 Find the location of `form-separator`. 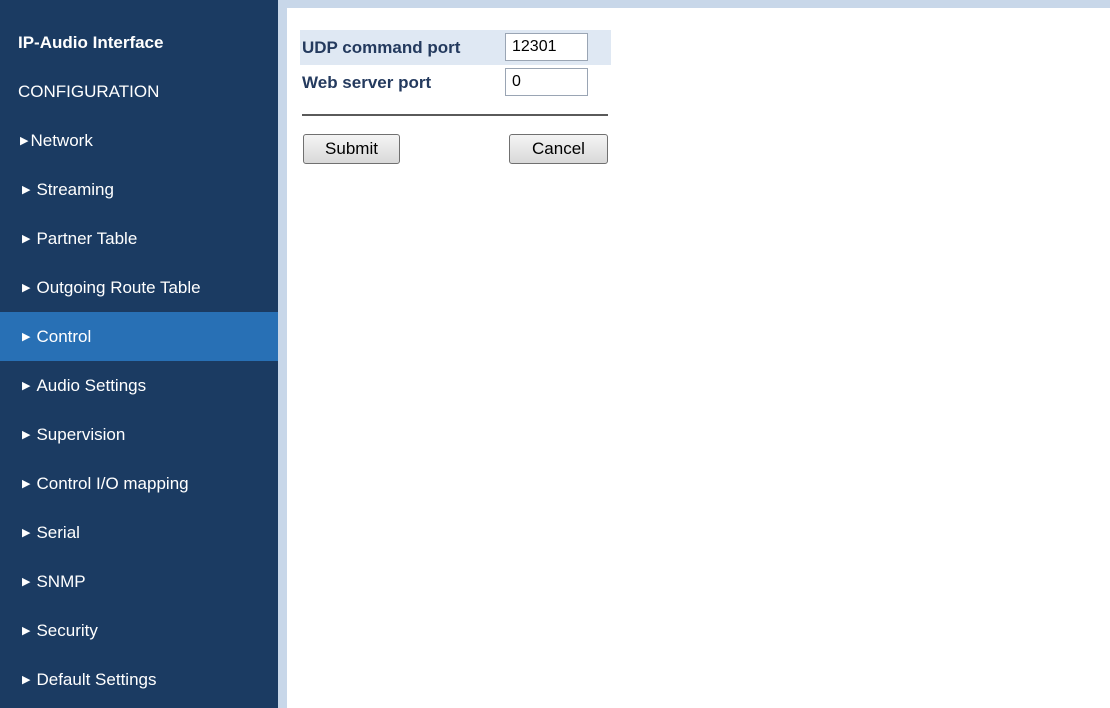

form-separator is located at coordinates (455, 115).